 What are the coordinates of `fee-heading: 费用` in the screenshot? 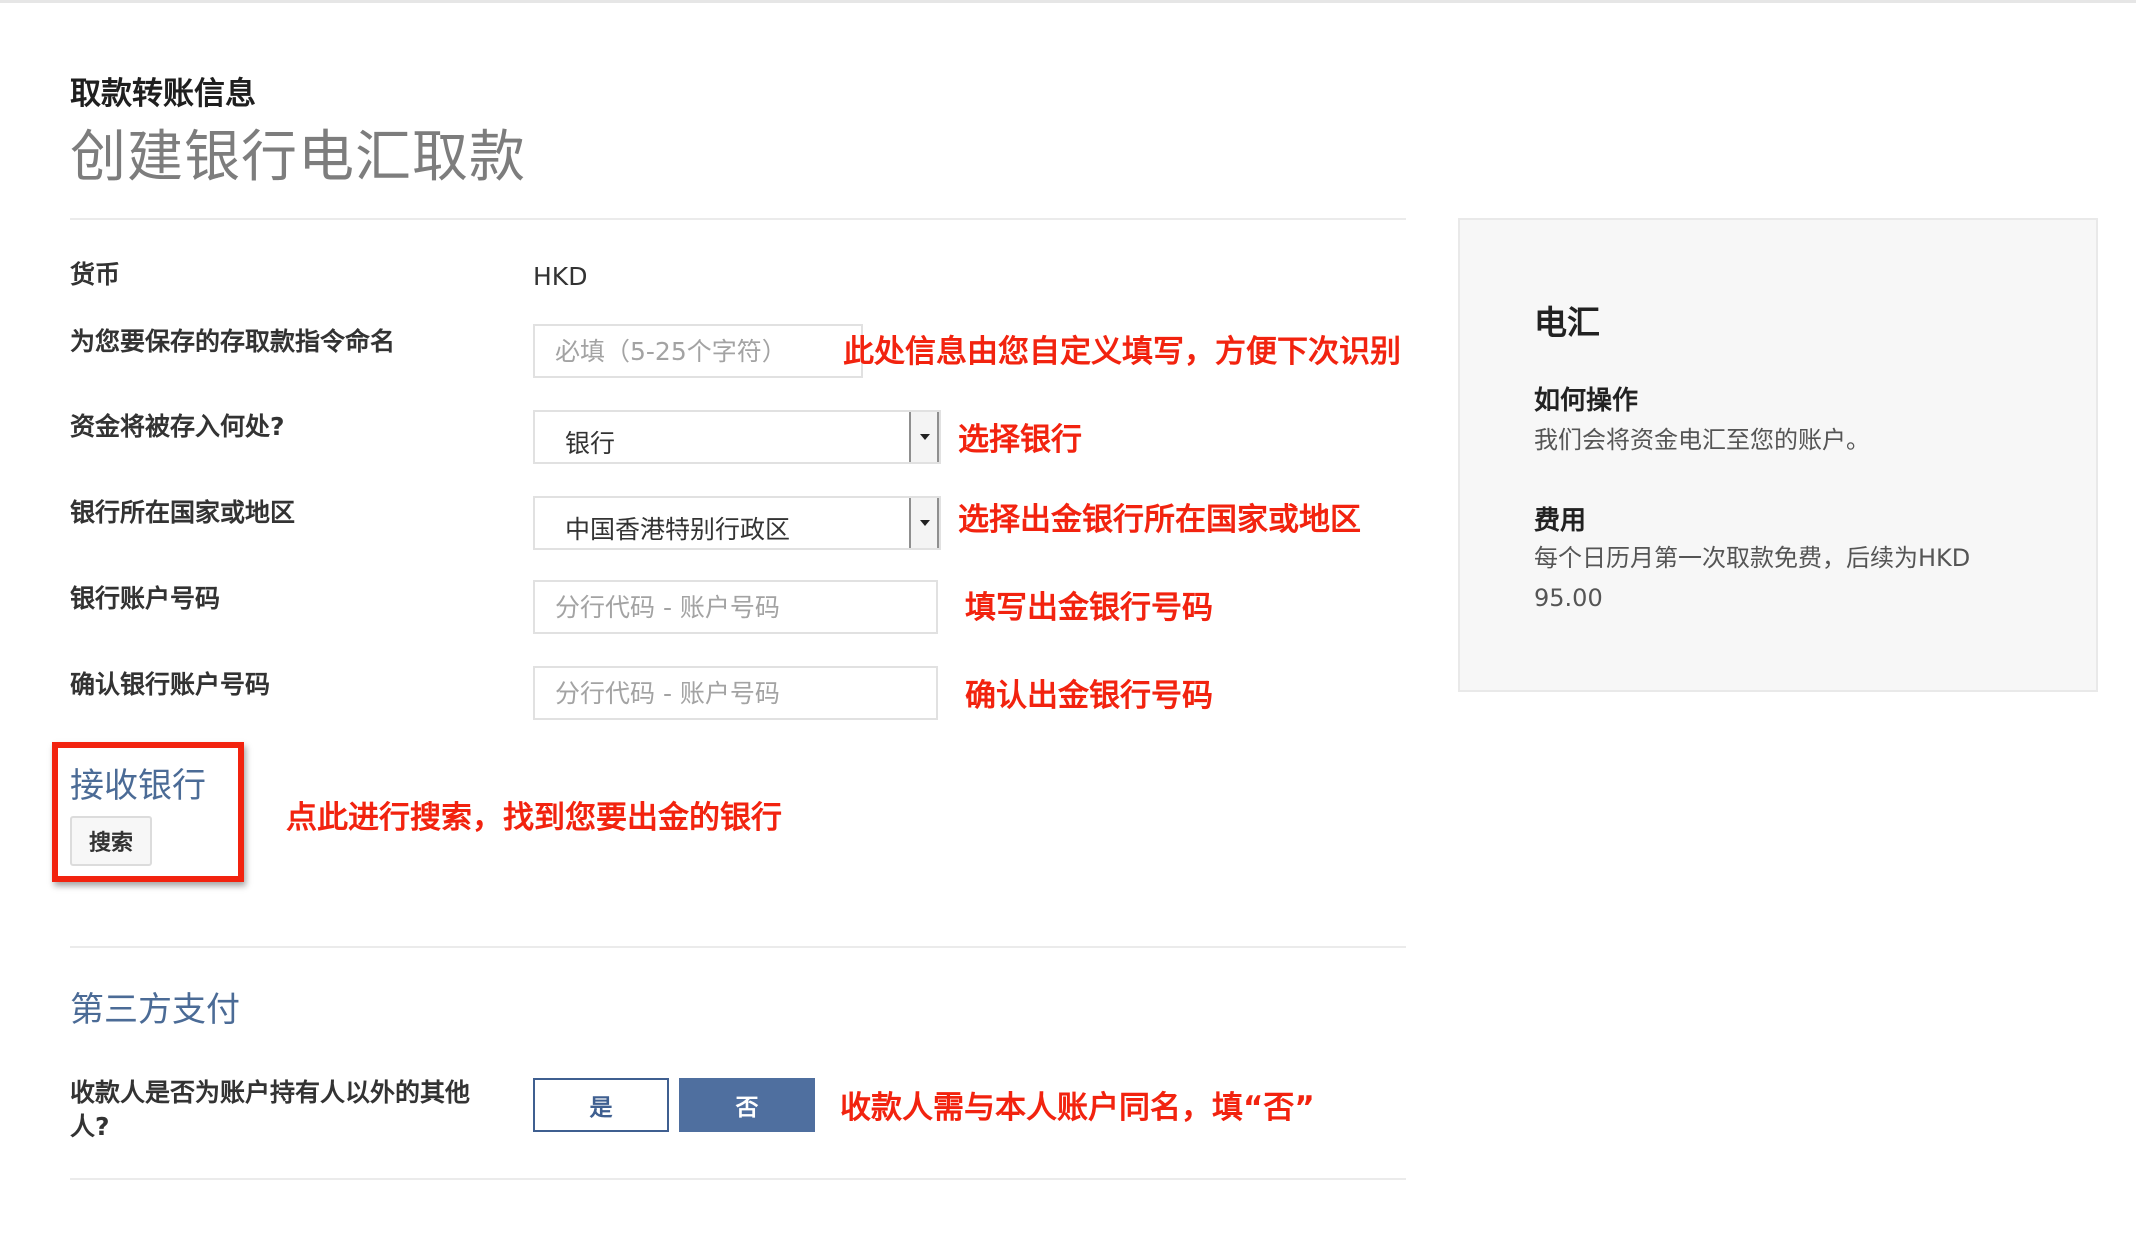 It's located at (1560, 521).